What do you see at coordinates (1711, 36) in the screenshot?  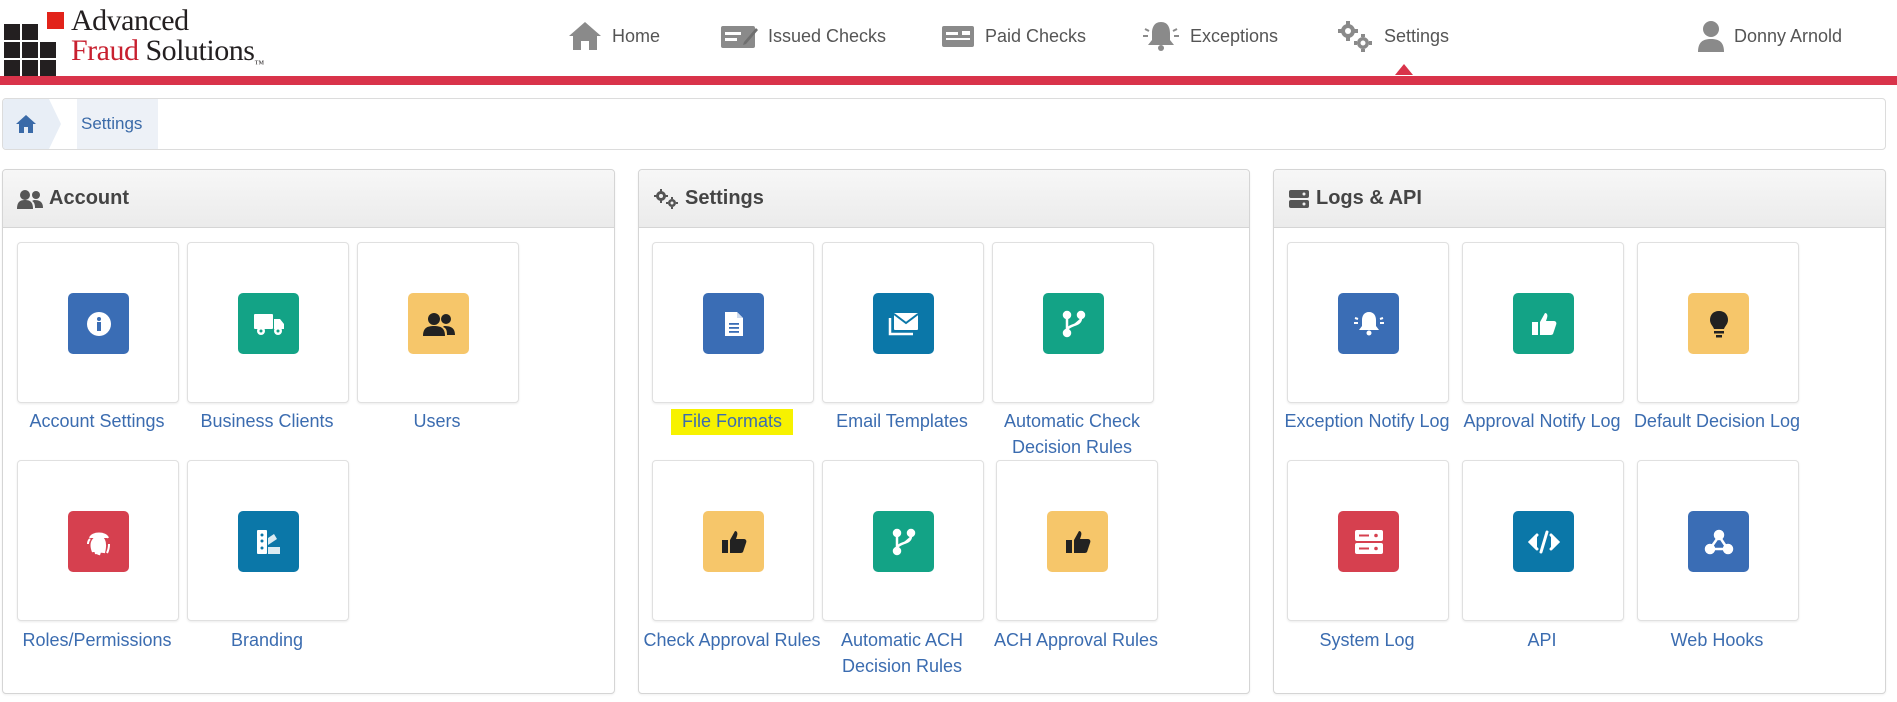 I see `user-icon` at bounding box center [1711, 36].